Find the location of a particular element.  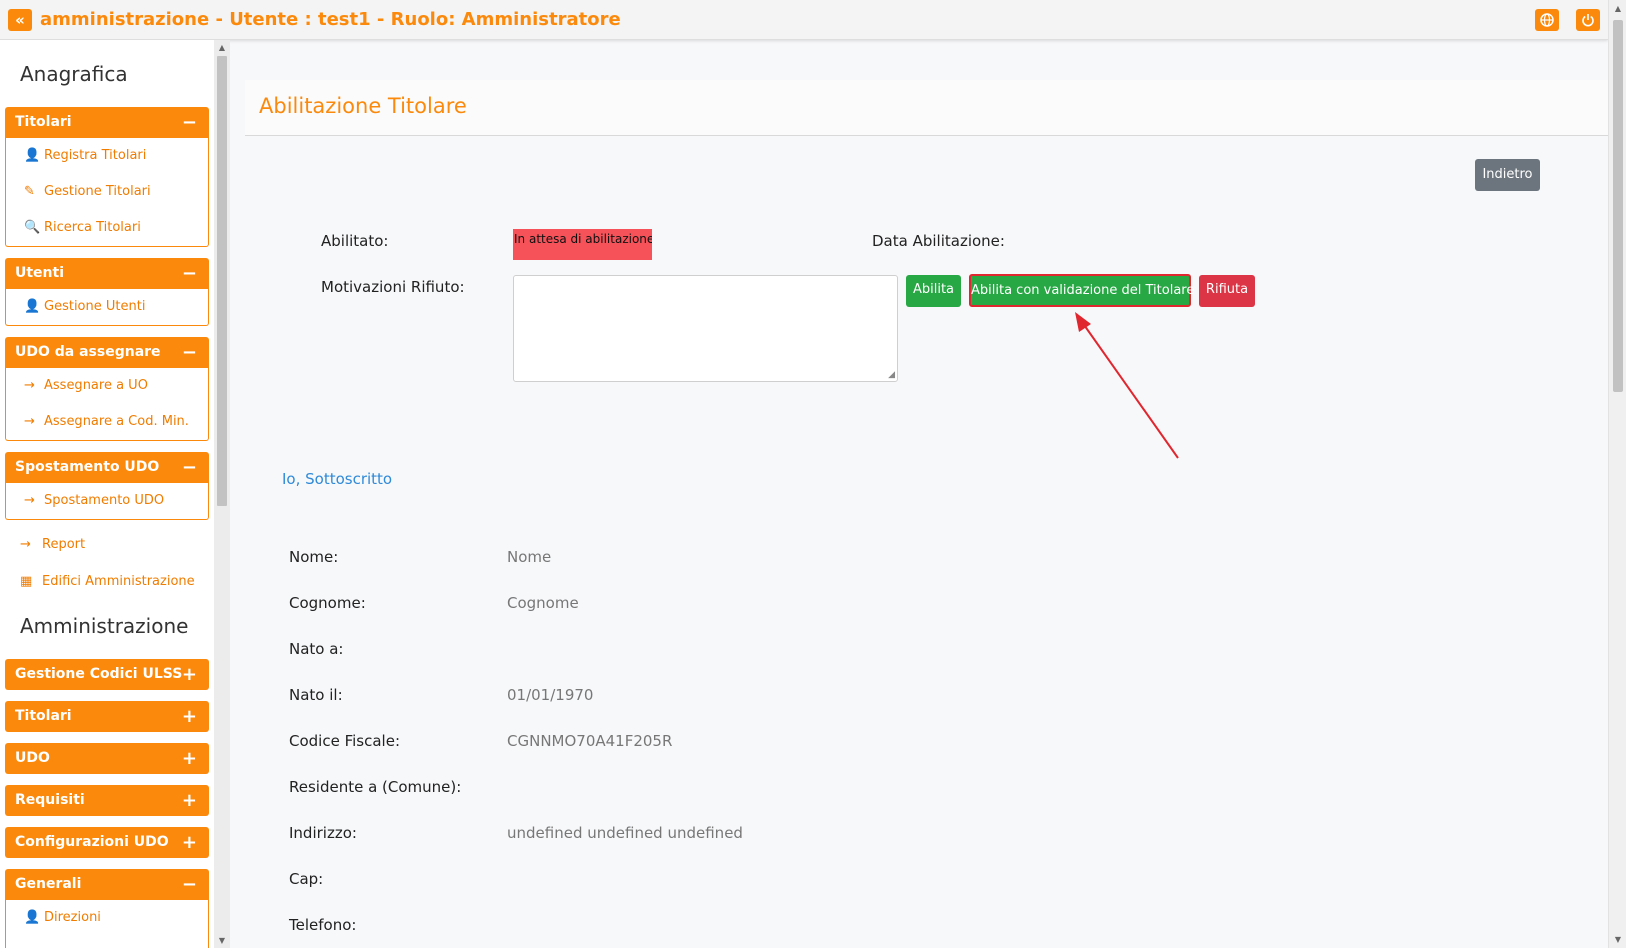

menu-group-label: Configurazioni UDO is located at coordinates (92, 842).